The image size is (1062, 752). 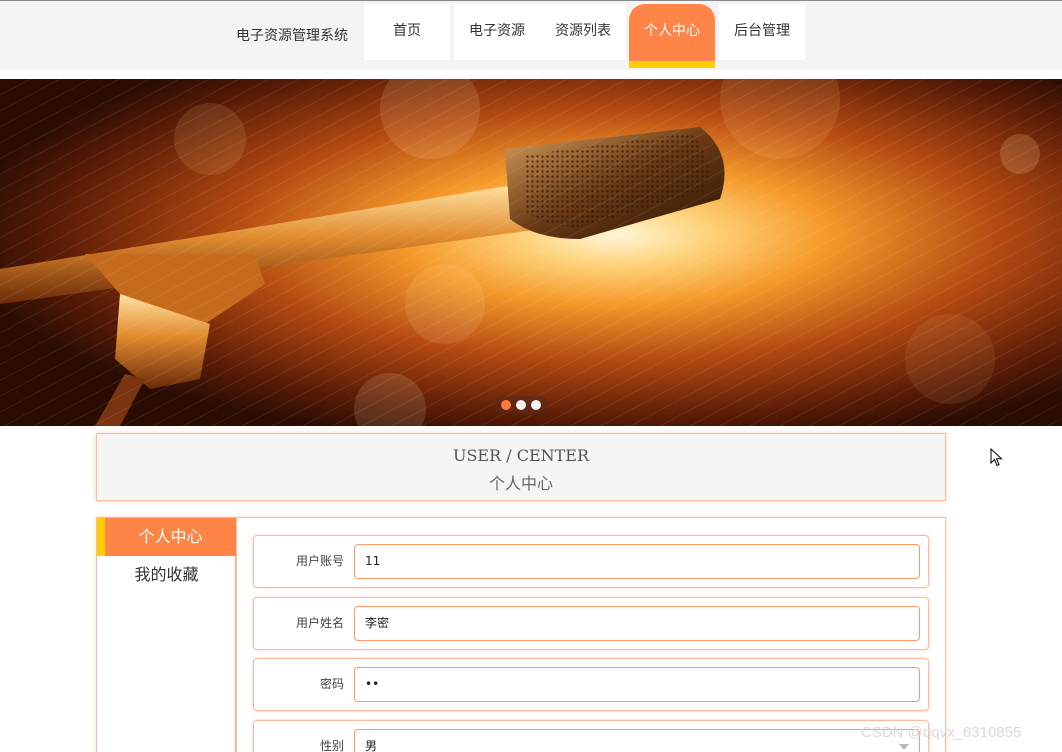 What do you see at coordinates (292, 36) in the screenshot?
I see `app-title: 电子资源管理系统` at bounding box center [292, 36].